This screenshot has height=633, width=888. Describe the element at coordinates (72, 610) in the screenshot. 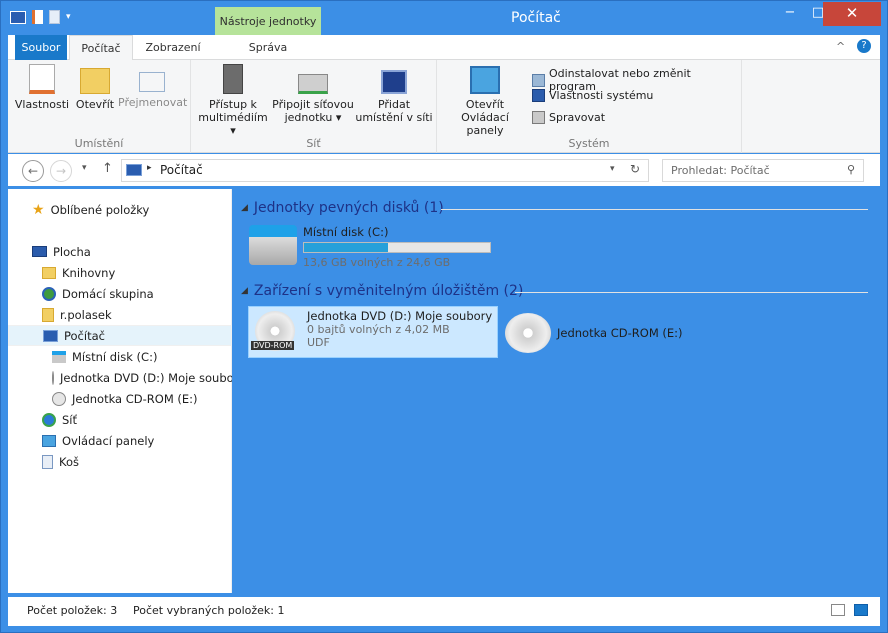

I see `item-count: Počet položek: 3` at that location.